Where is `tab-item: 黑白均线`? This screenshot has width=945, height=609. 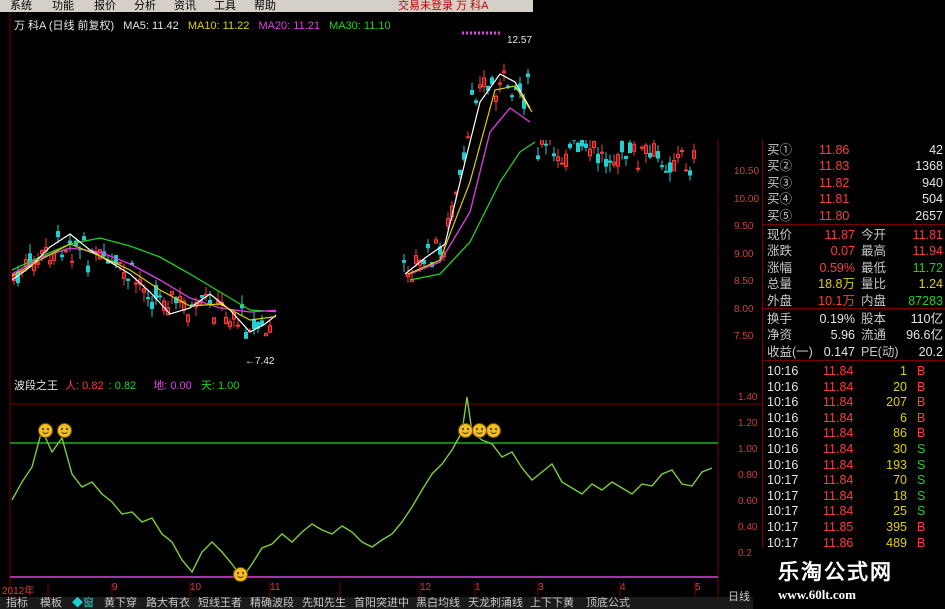 tab-item: 黑白均线 is located at coordinates (438, 603).